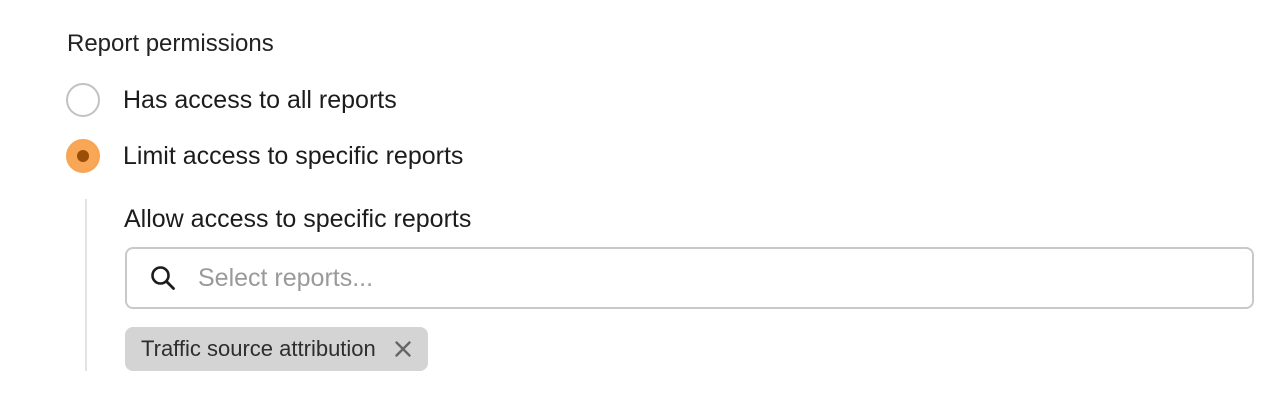 Image resolution: width=1283 pixels, height=404 pixels. I want to click on radio-option-all-reports: Has access to all reports, so click(231, 100).